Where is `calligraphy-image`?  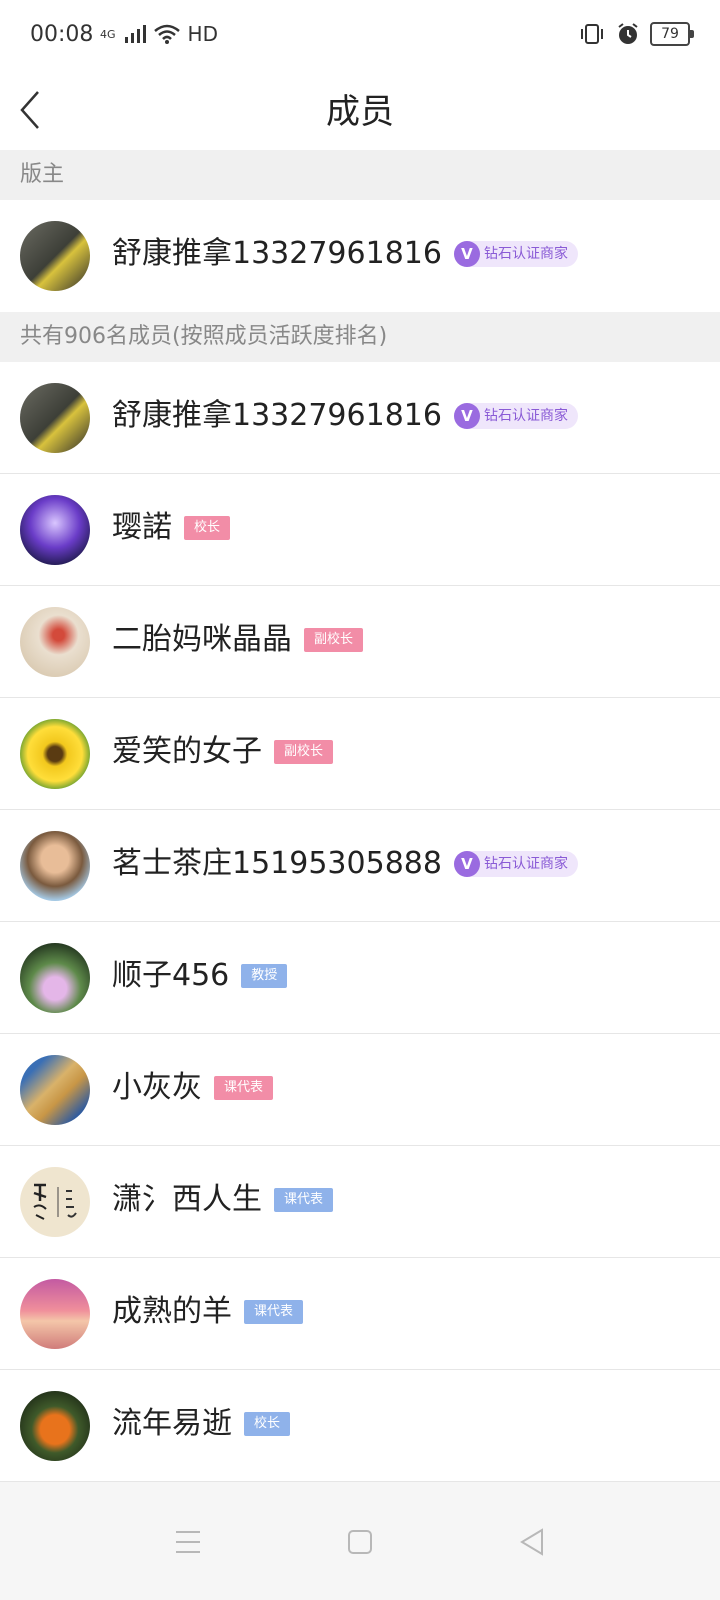
calligraphy-image is located at coordinates (55, 1201).